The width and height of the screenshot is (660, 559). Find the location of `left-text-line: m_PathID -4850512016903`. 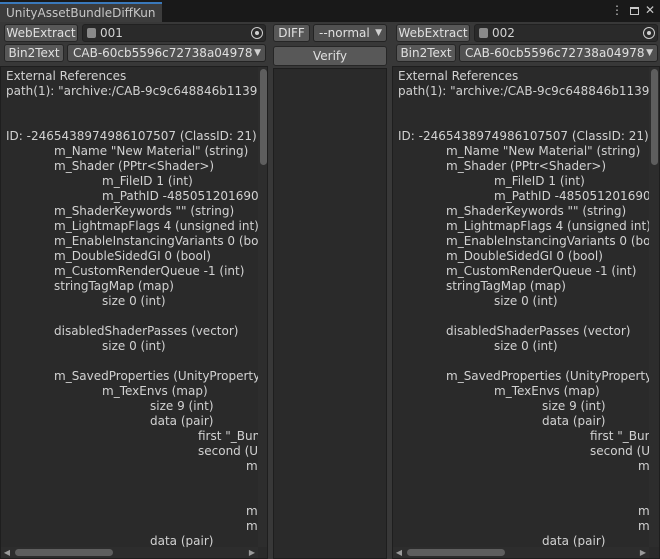

left-text-line: m_PathID -4850512016903 is located at coordinates (184, 196).